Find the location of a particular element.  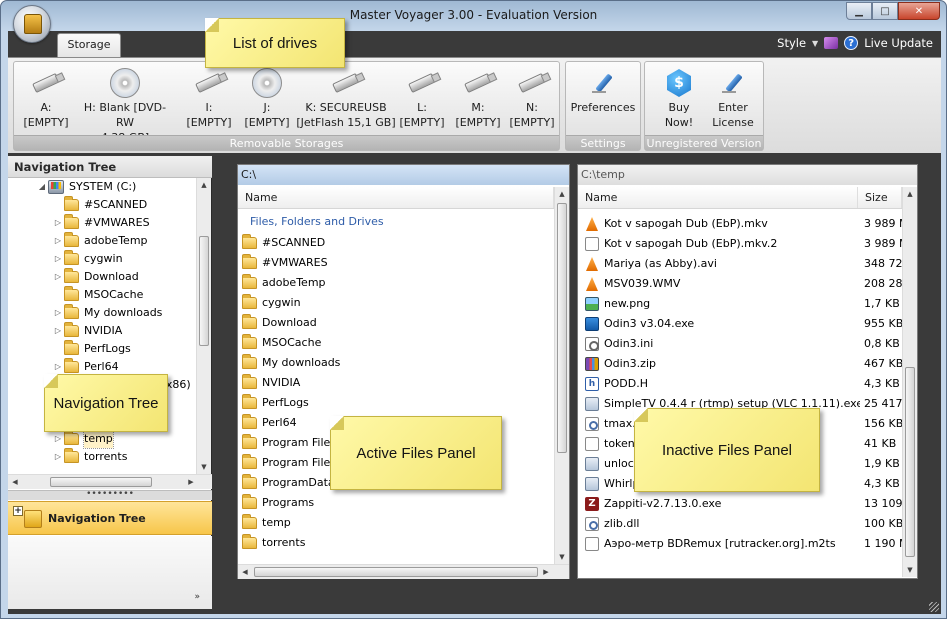

file-row: Z Zappiti-v2.7.13.0.exe is located at coordinates (720, 504).